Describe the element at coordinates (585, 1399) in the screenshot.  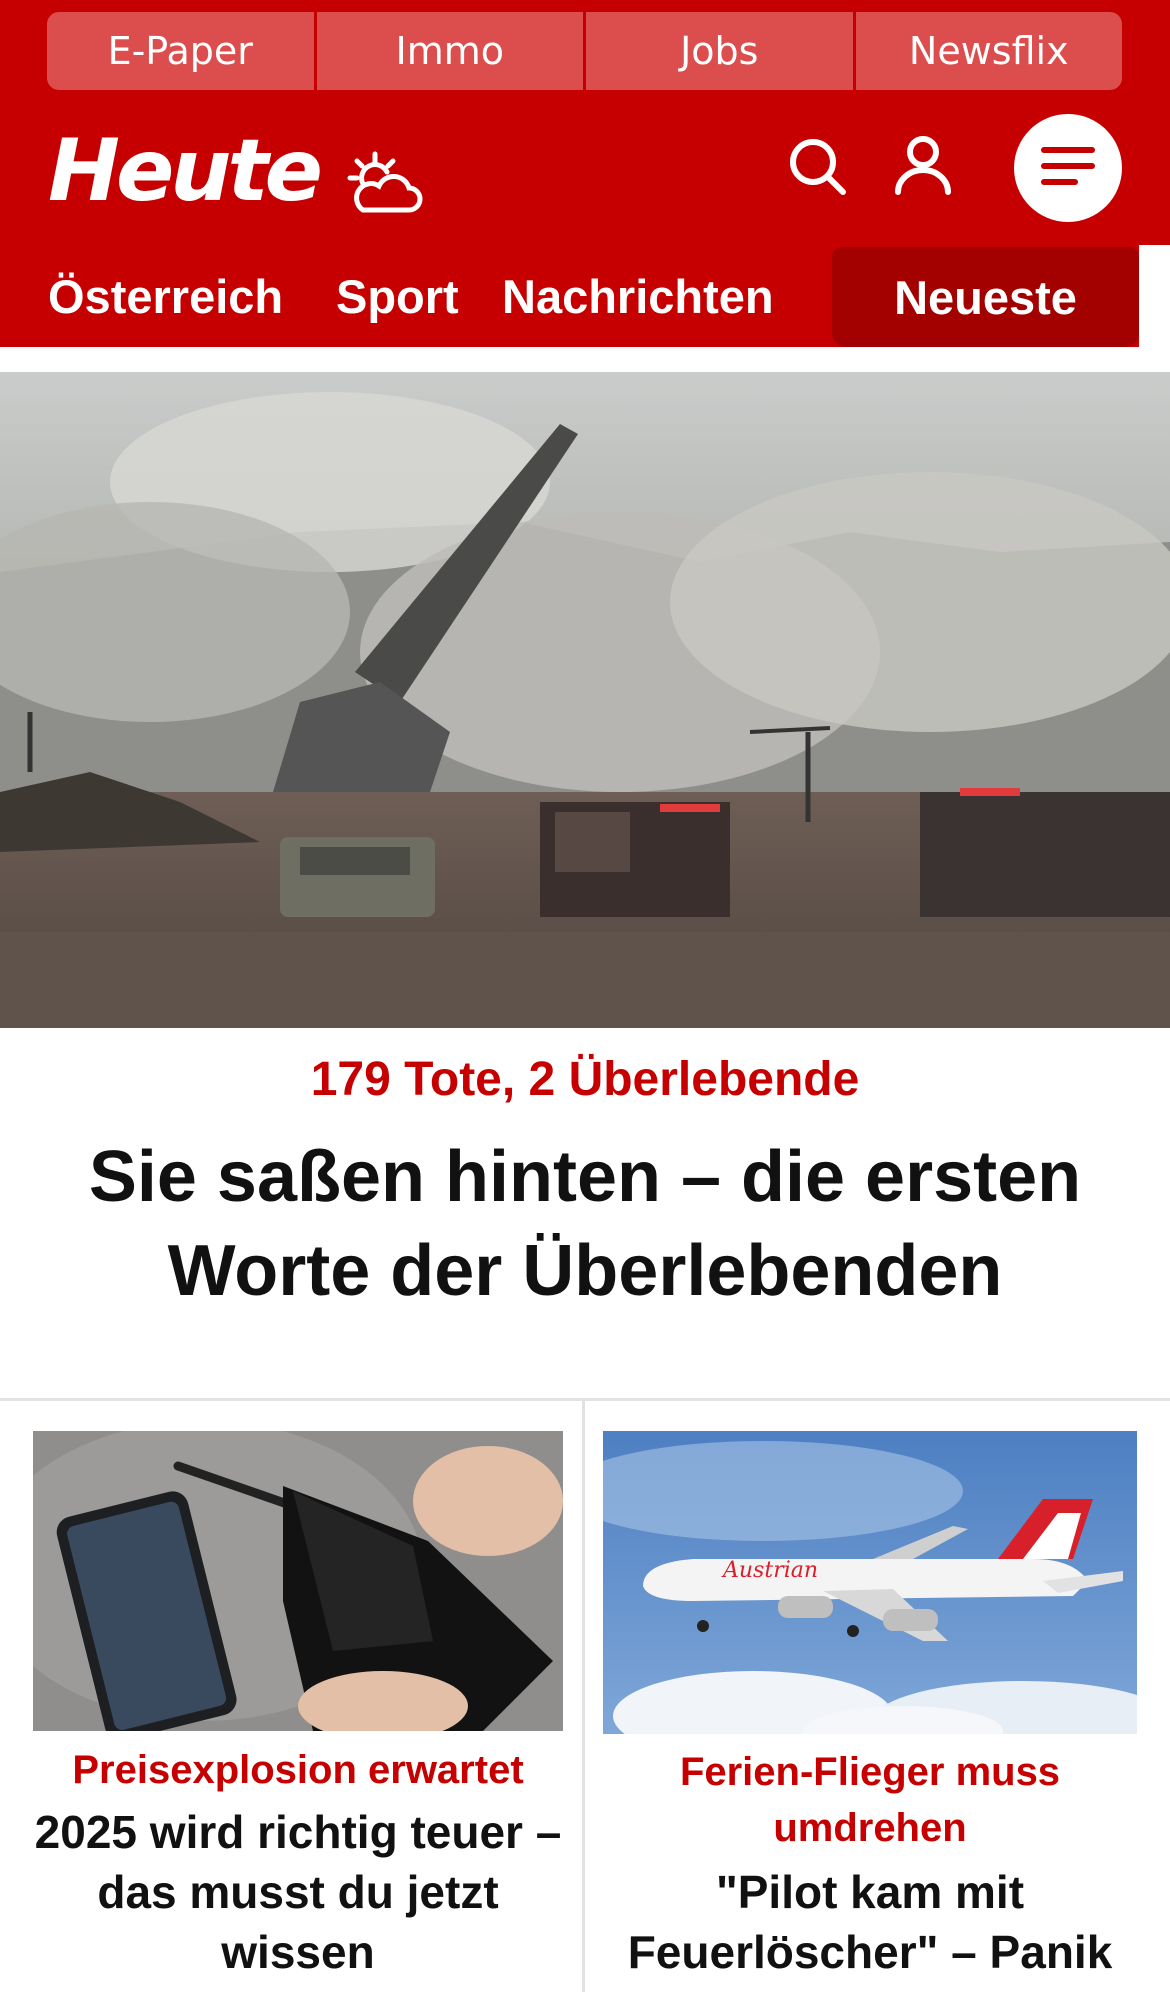
I see `section-divider` at that location.